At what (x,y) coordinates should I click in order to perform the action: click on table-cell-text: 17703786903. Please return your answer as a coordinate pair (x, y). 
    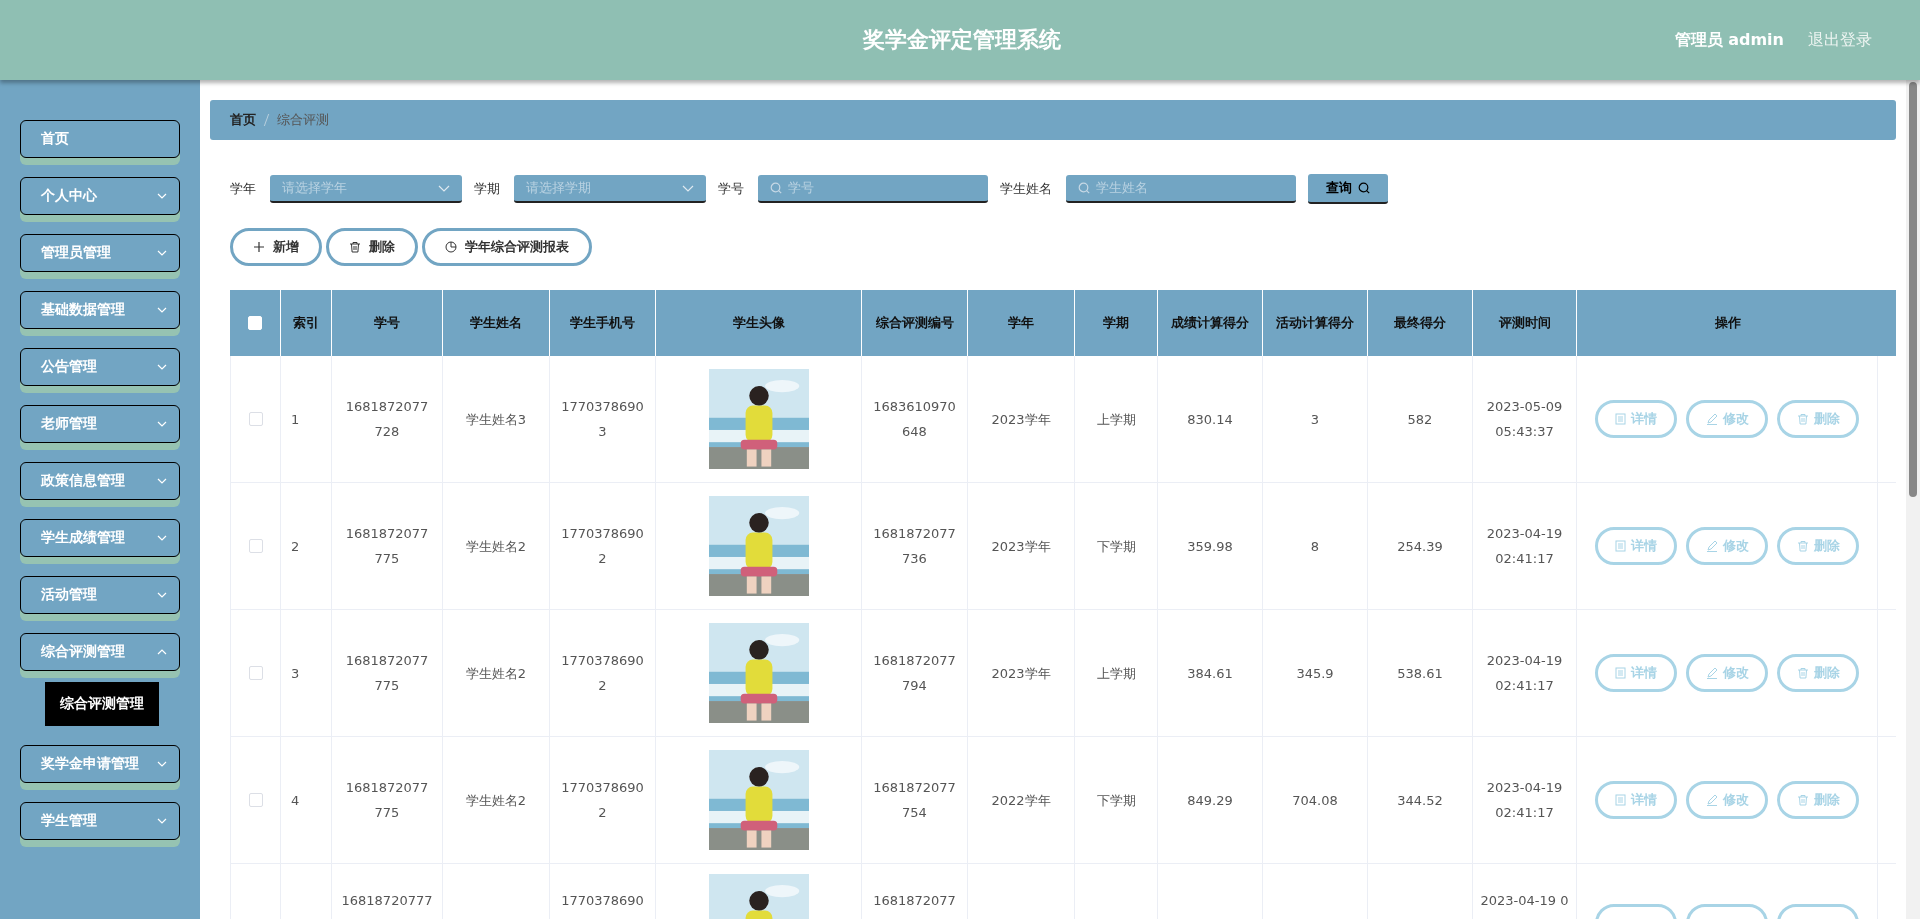
    Looking at the image, I should click on (602, 419).